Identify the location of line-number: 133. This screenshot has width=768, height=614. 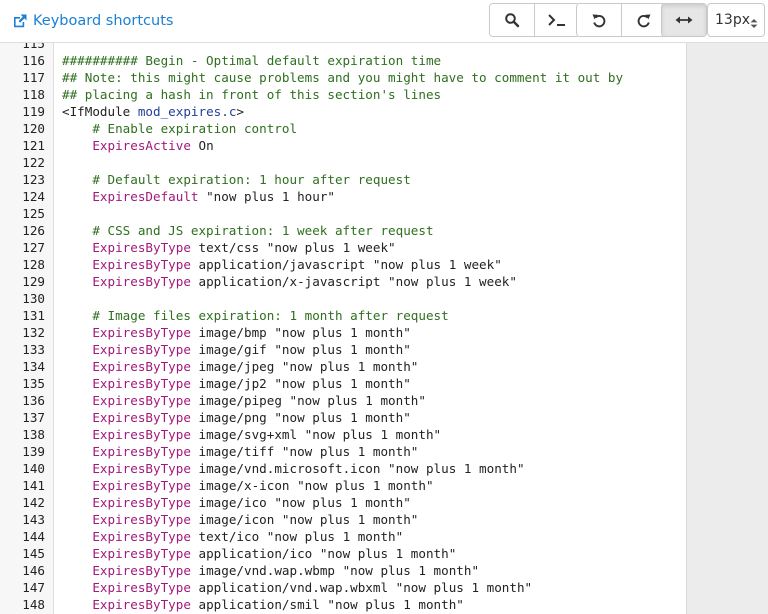
(33, 349).